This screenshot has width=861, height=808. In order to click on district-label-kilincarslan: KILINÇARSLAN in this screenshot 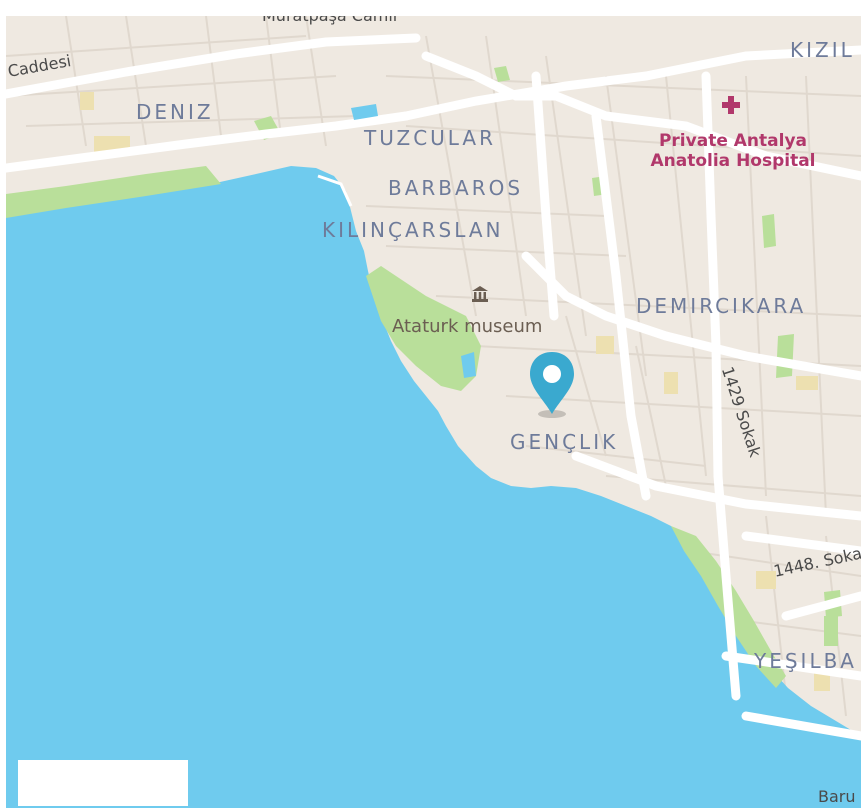, I will do `click(413, 230)`.